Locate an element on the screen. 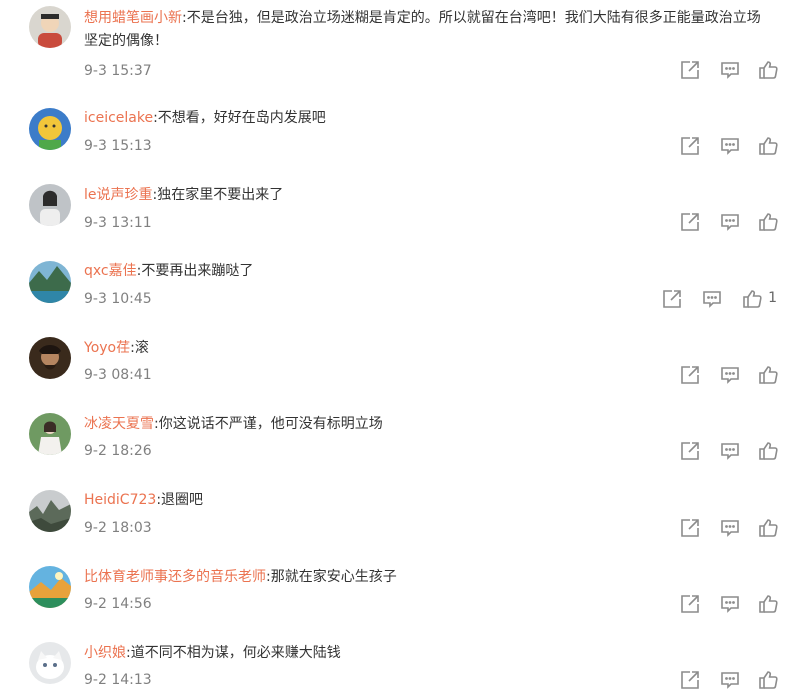  comment-time: 9-3 15:37 is located at coordinates (118, 71).